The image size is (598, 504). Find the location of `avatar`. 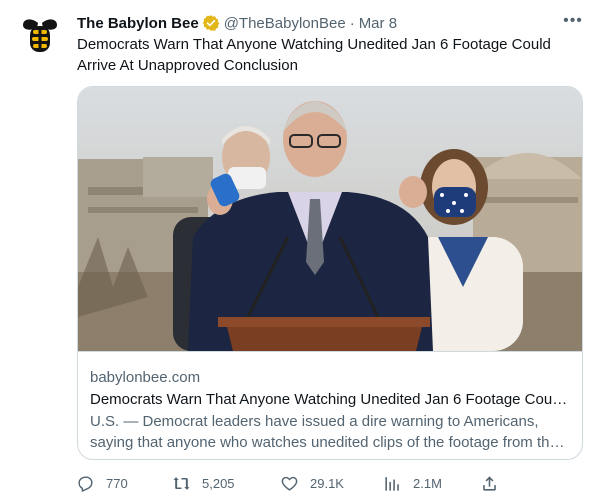

avatar is located at coordinates (40, 36).